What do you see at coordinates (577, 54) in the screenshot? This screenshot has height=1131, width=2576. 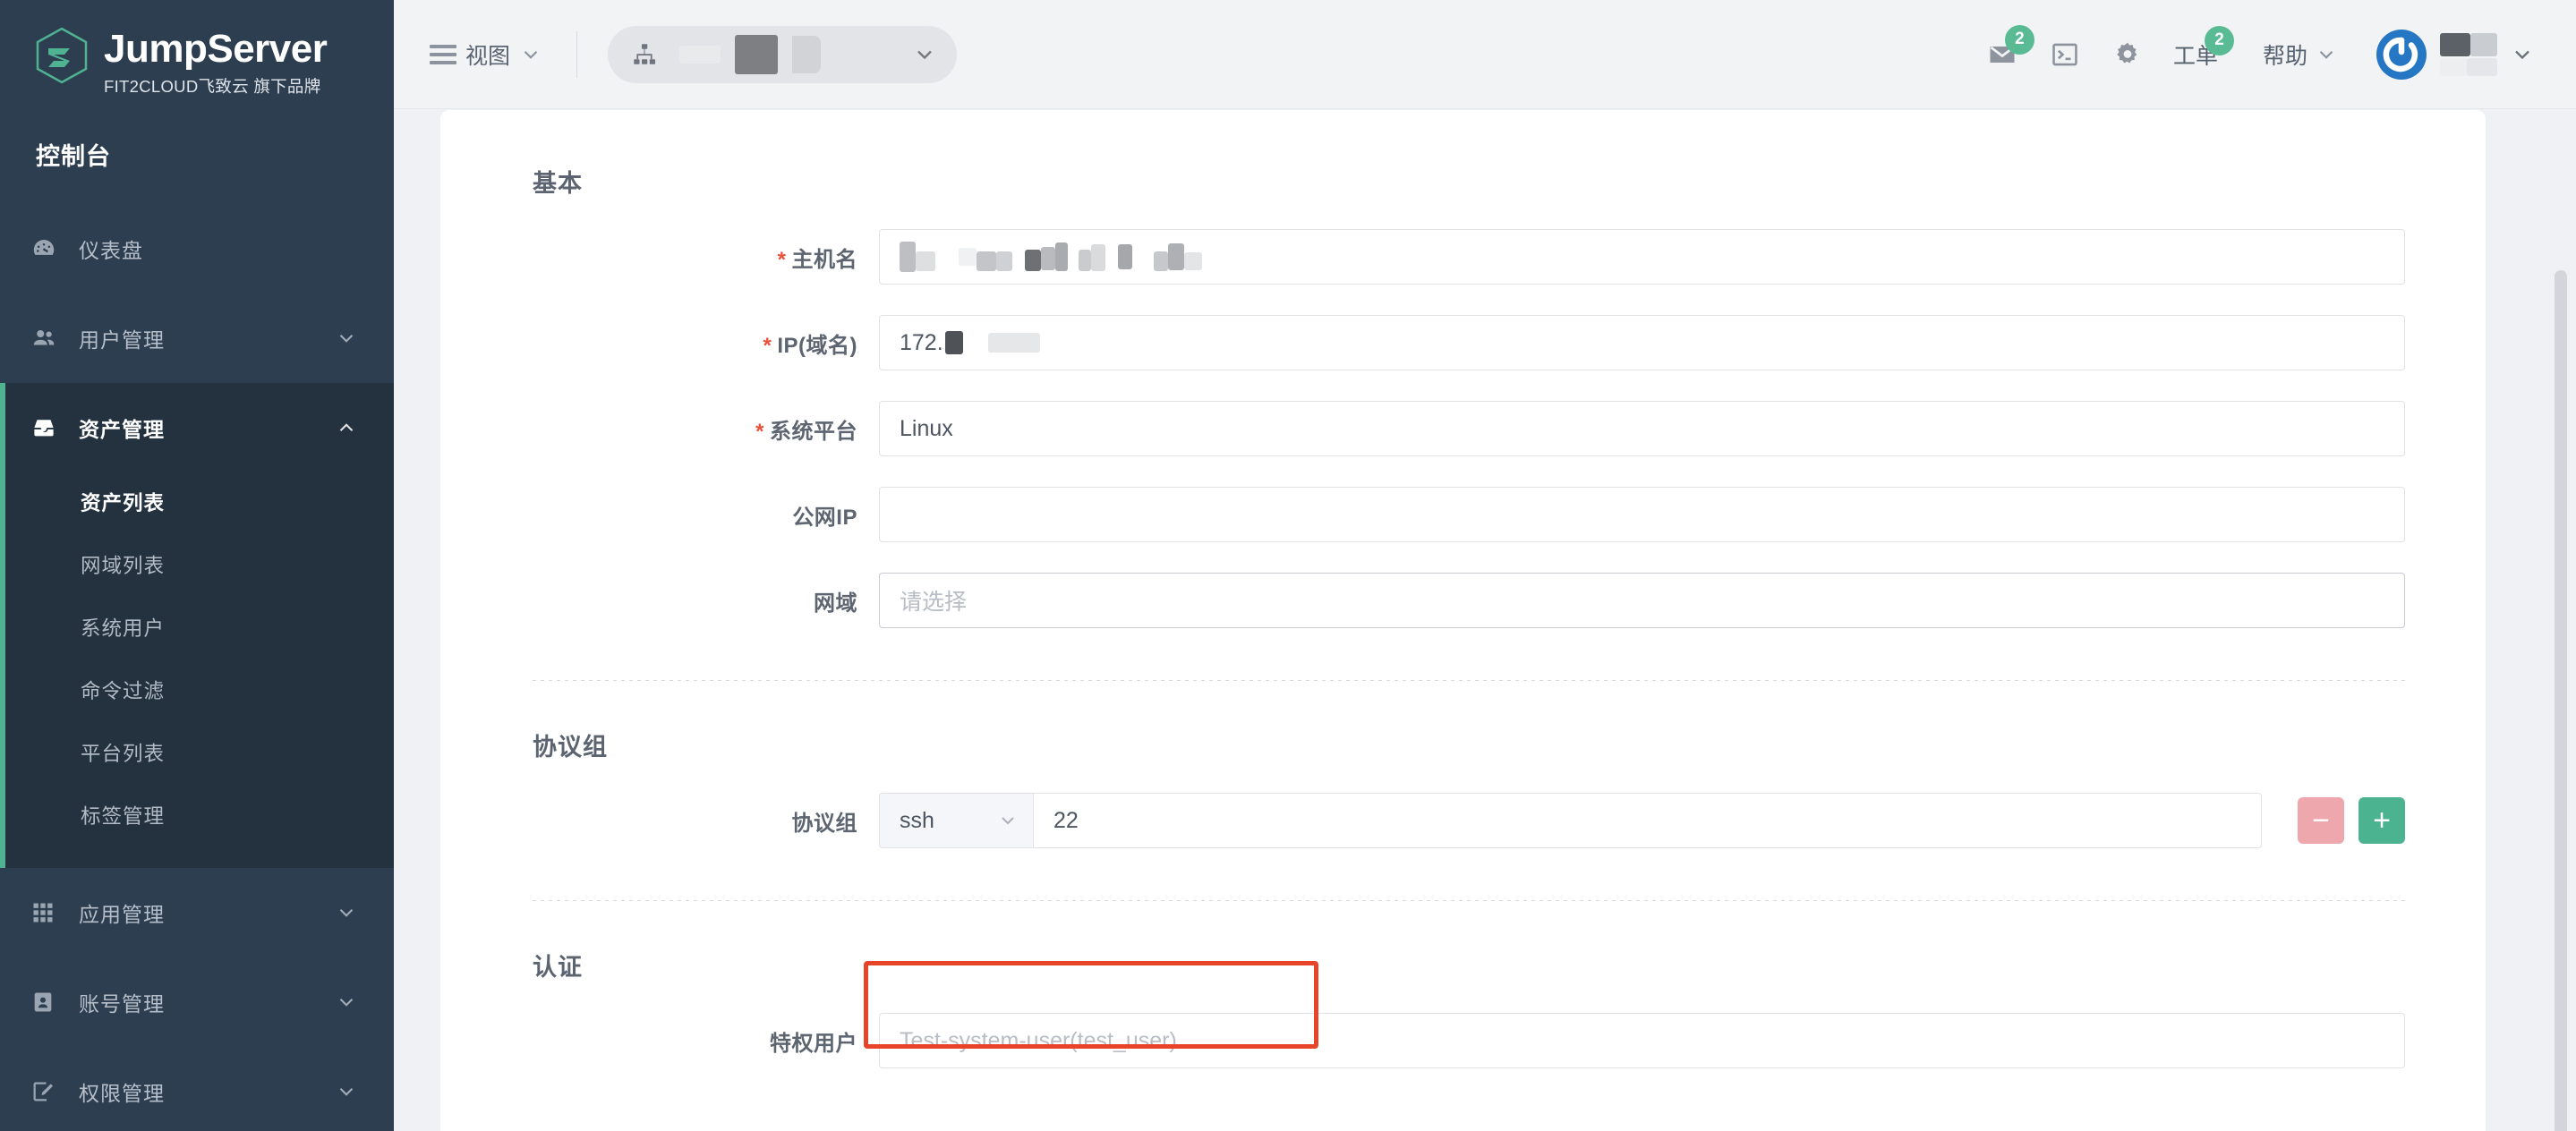 I see `topbar-divider` at bounding box center [577, 54].